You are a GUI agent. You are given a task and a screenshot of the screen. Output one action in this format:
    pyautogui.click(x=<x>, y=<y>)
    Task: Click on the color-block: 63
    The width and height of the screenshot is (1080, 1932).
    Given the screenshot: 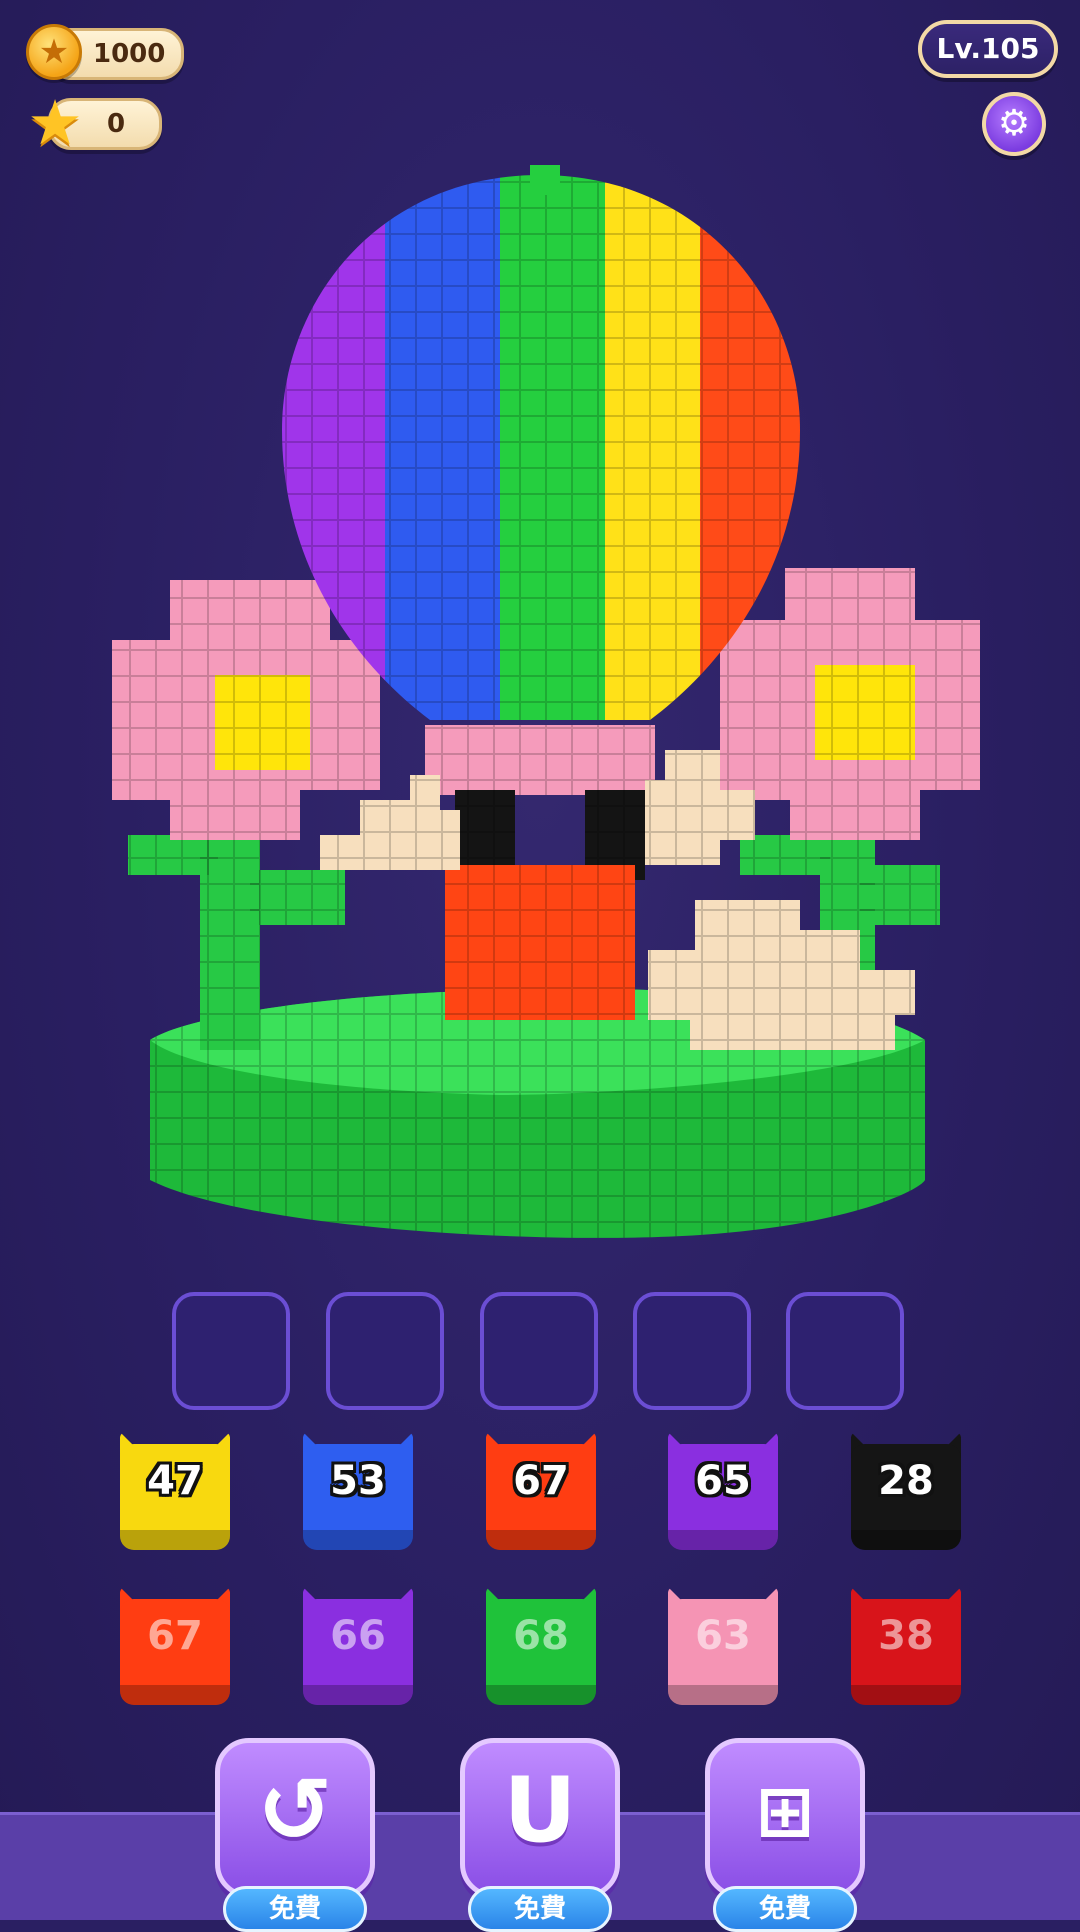 What is the action you would take?
    pyautogui.click(x=723, y=1646)
    